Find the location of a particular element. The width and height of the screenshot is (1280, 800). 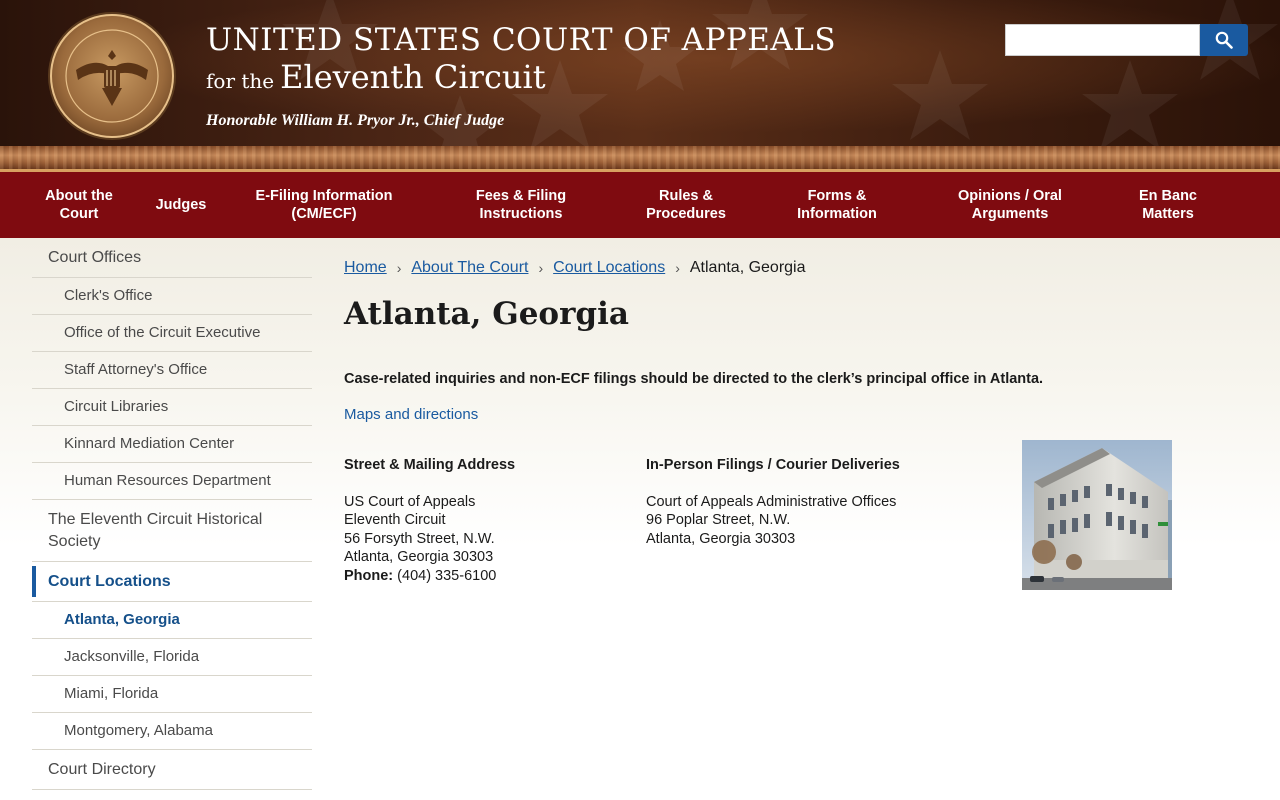

nav-fees-filing: Fees & Filing Instructions is located at coordinates (521, 205).